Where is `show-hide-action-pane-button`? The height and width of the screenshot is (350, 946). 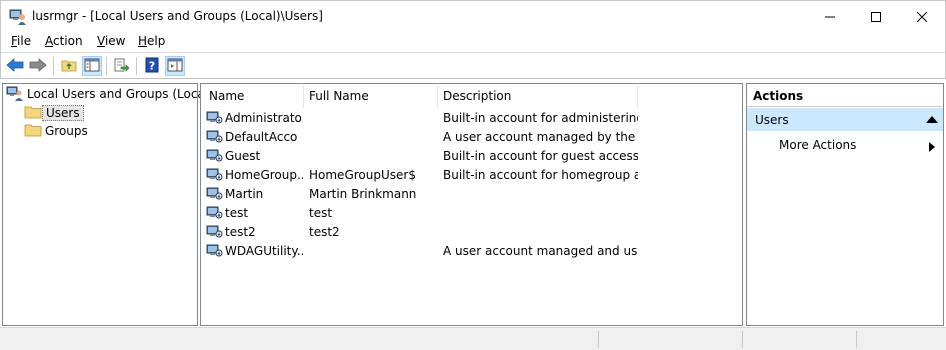 show-hide-action-pane-button is located at coordinates (175, 66).